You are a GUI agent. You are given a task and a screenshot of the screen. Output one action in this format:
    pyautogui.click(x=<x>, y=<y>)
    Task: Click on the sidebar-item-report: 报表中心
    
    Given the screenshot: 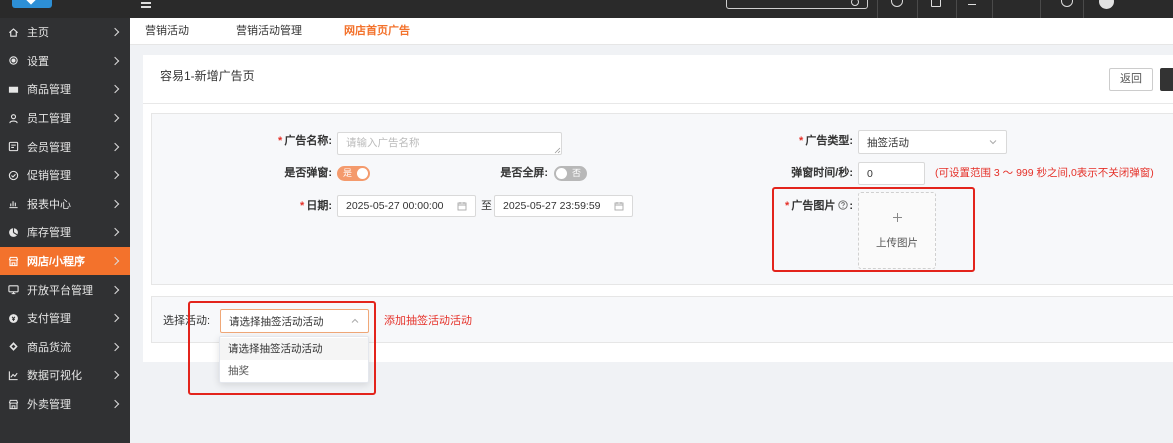 What is the action you would take?
    pyautogui.click(x=65, y=204)
    